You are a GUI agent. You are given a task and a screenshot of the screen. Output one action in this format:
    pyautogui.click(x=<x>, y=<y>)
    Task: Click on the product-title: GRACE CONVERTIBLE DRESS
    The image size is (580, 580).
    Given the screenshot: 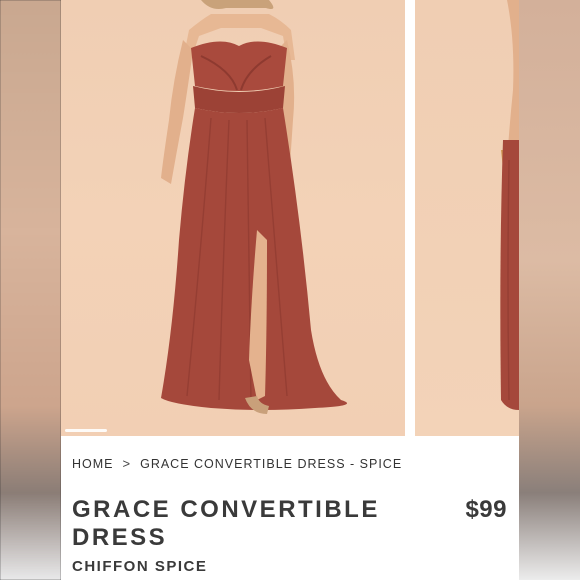 What is the action you would take?
    pyautogui.click(x=226, y=523)
    